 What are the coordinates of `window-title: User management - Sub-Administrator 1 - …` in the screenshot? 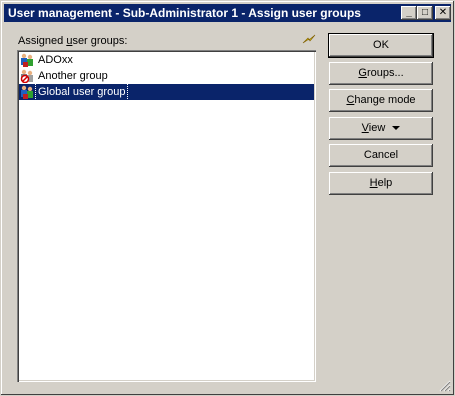 It's located at (184, 13).